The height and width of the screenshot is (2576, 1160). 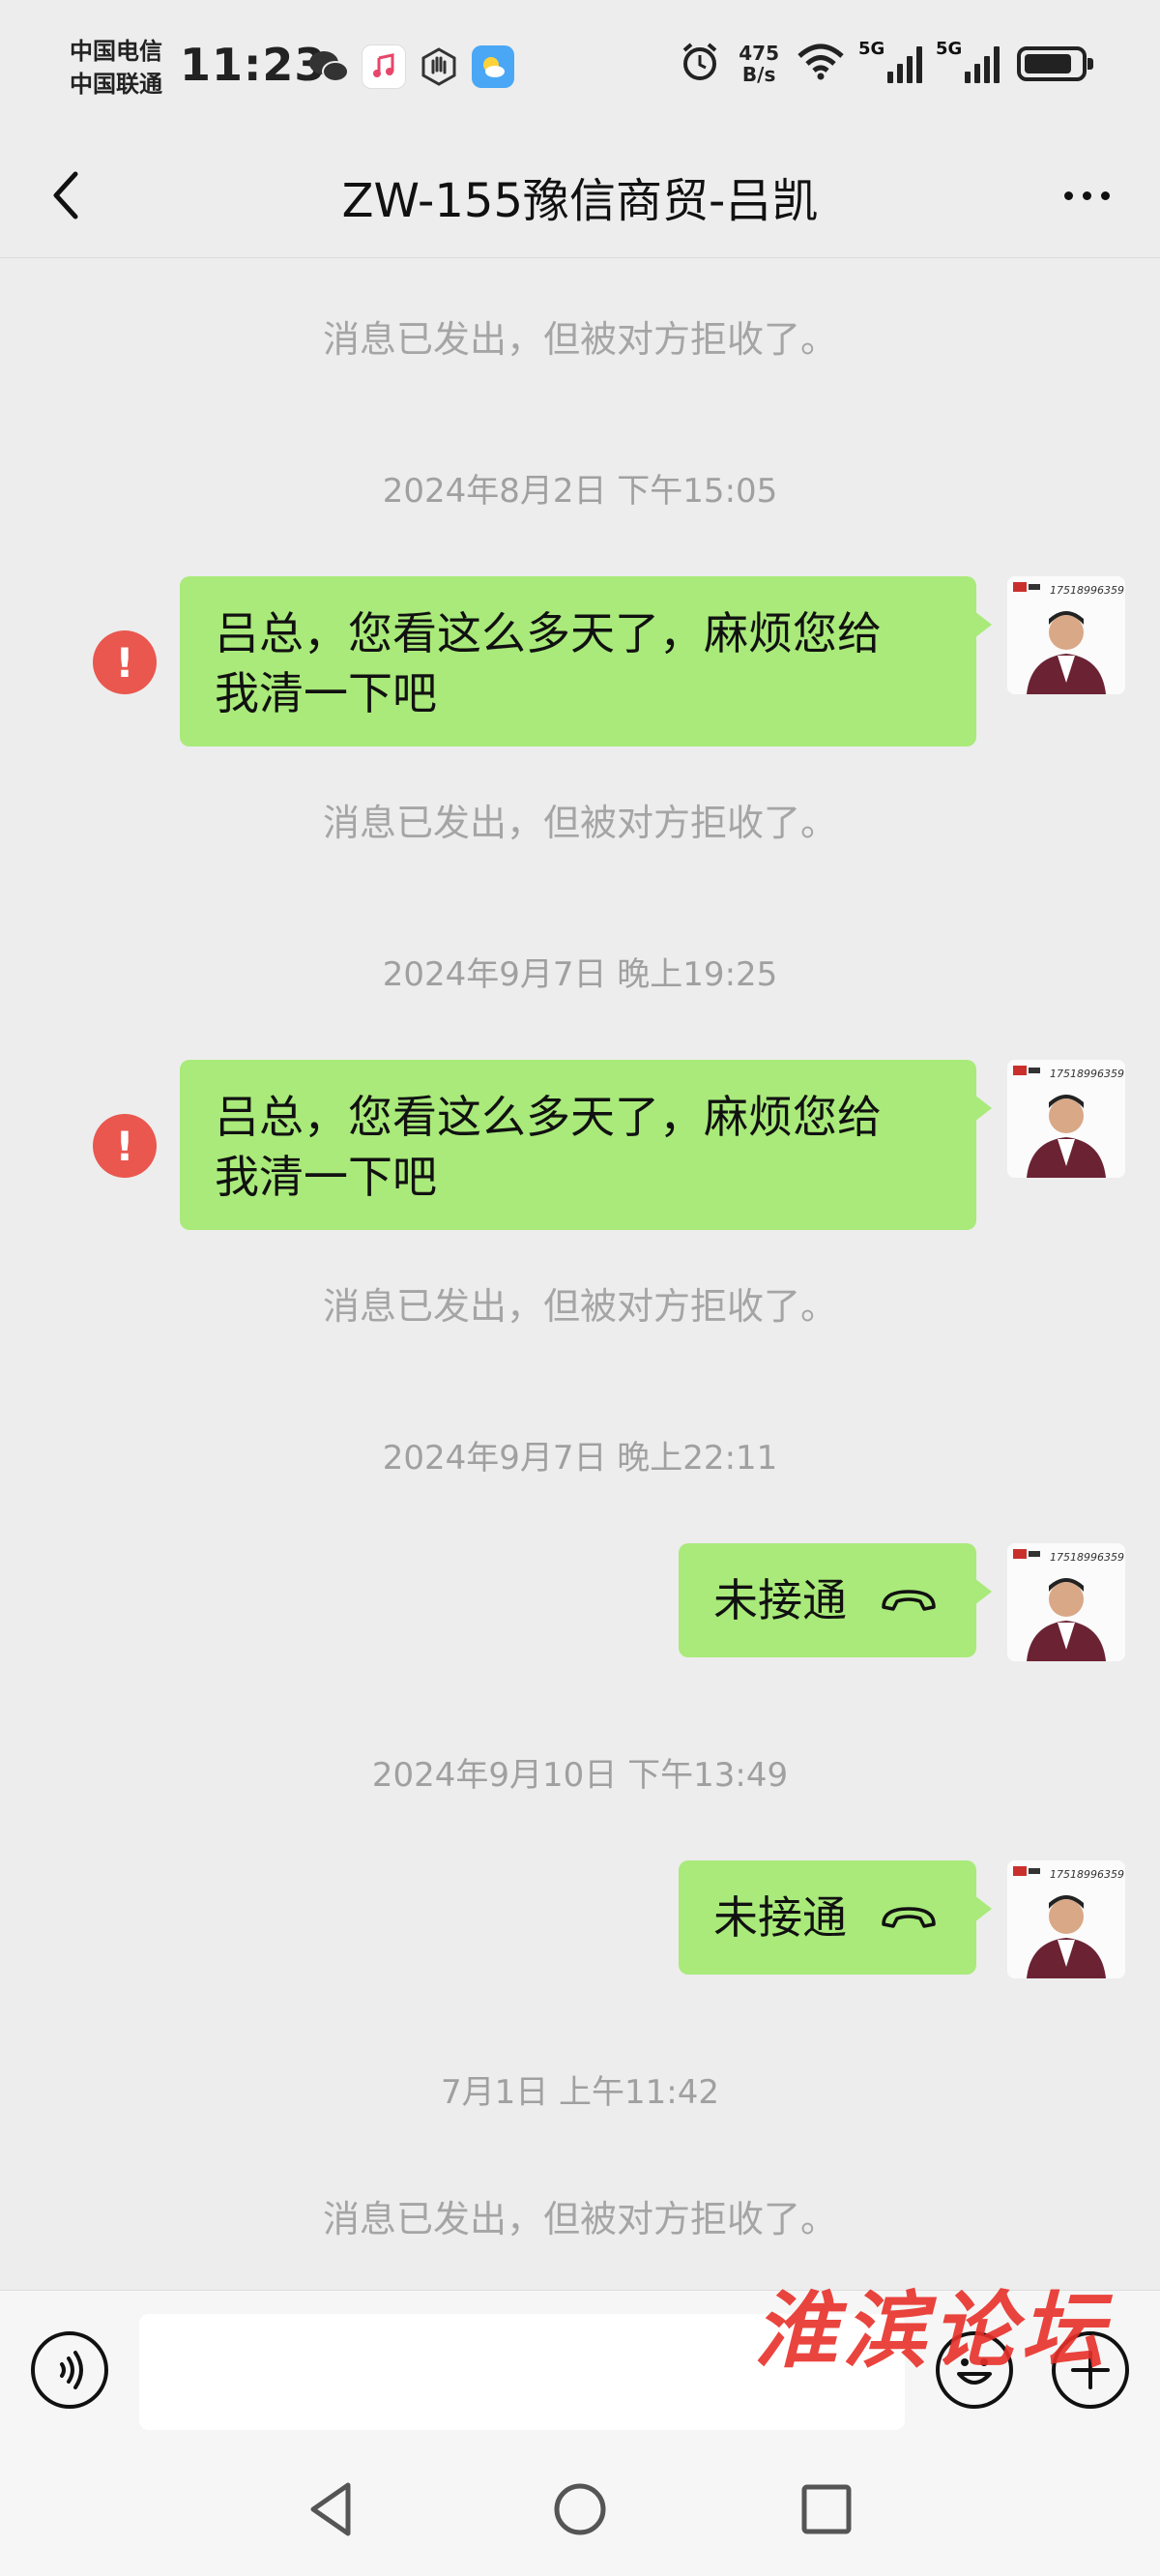 I want to click on nav-home-button, so click(x=580, y=2509).